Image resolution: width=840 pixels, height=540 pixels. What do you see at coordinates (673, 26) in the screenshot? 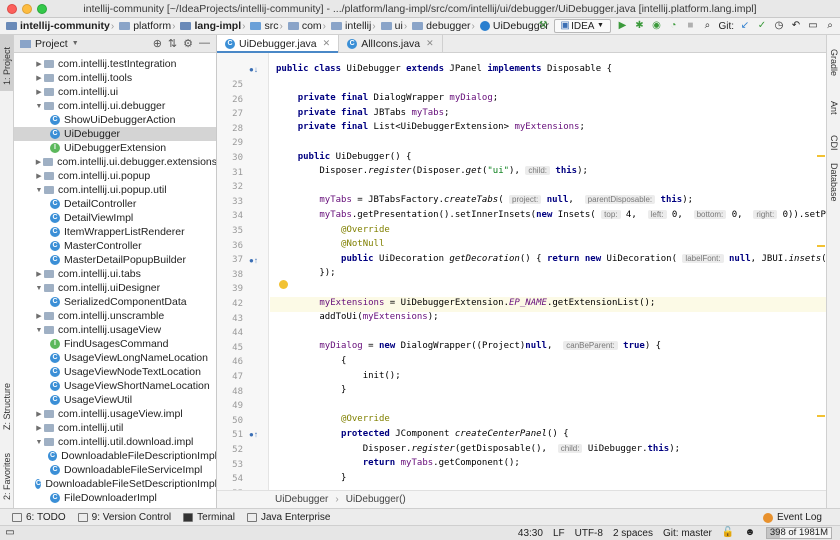
I see `profile-icon: ◔` at bounding box center [673, 26].